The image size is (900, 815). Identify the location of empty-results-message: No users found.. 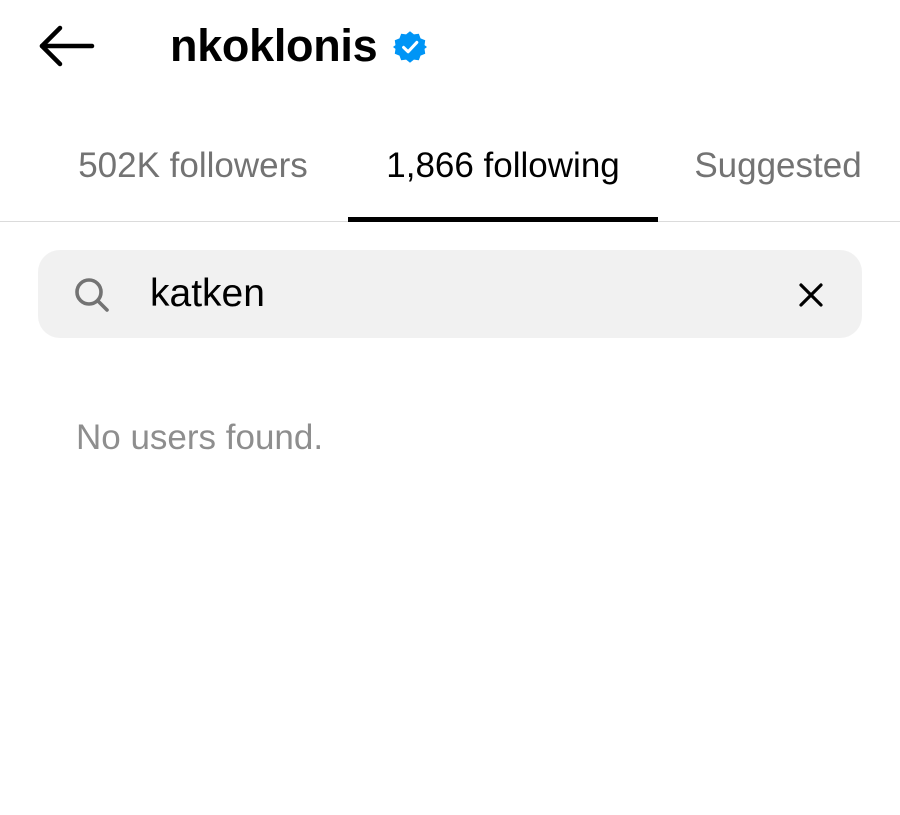
(200, 437).